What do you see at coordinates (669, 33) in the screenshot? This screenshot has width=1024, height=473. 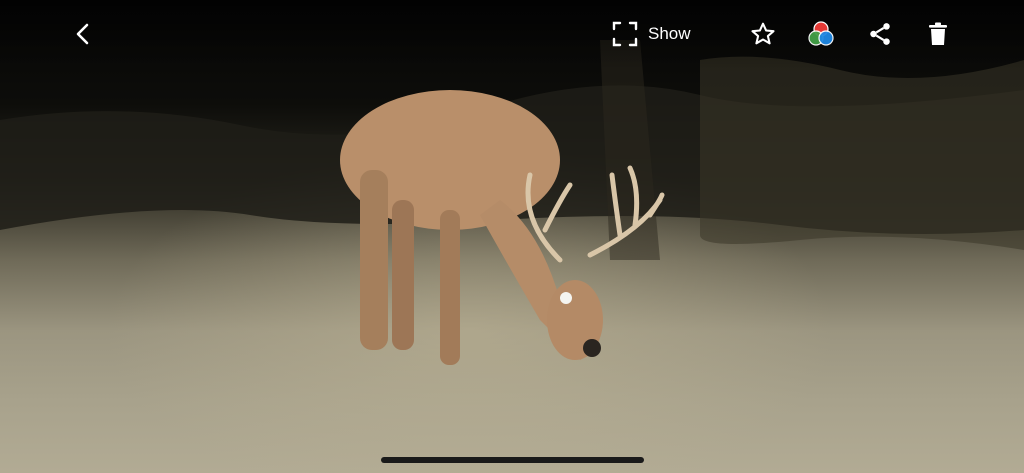 I see `show-label: Show` at bounding box center [669, 33].